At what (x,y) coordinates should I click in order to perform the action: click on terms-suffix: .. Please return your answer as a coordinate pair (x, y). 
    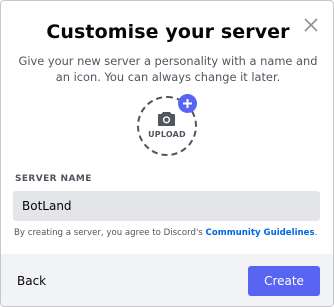
    Looking at the image, I should click on (316, 233).